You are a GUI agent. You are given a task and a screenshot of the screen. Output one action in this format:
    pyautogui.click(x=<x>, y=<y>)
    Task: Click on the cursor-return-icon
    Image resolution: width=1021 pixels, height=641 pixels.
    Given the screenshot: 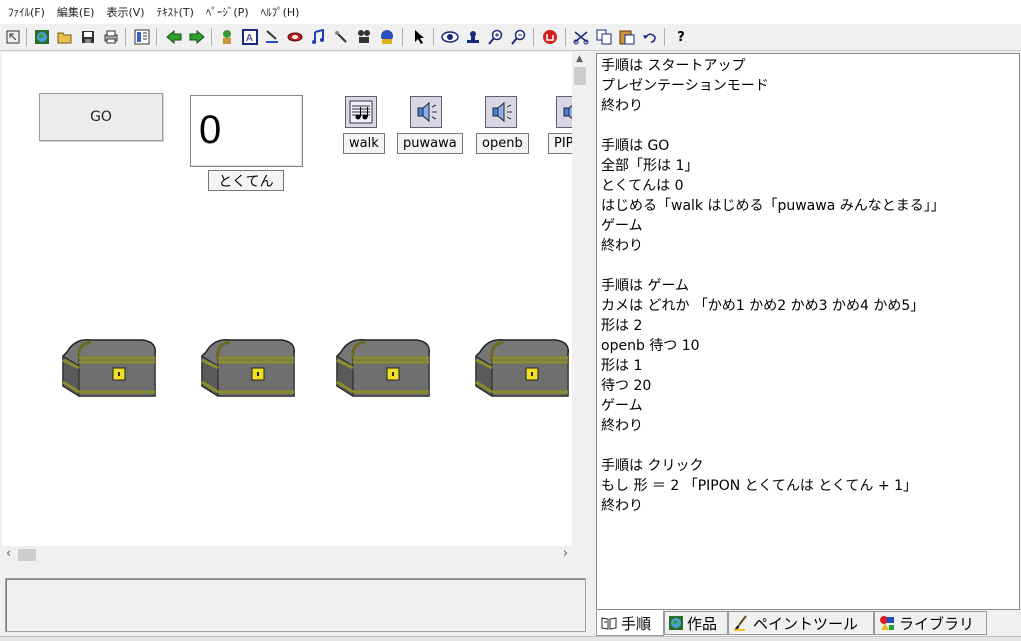 What is the action you would take?
    pyautogui.click(x=13, y=37)
    